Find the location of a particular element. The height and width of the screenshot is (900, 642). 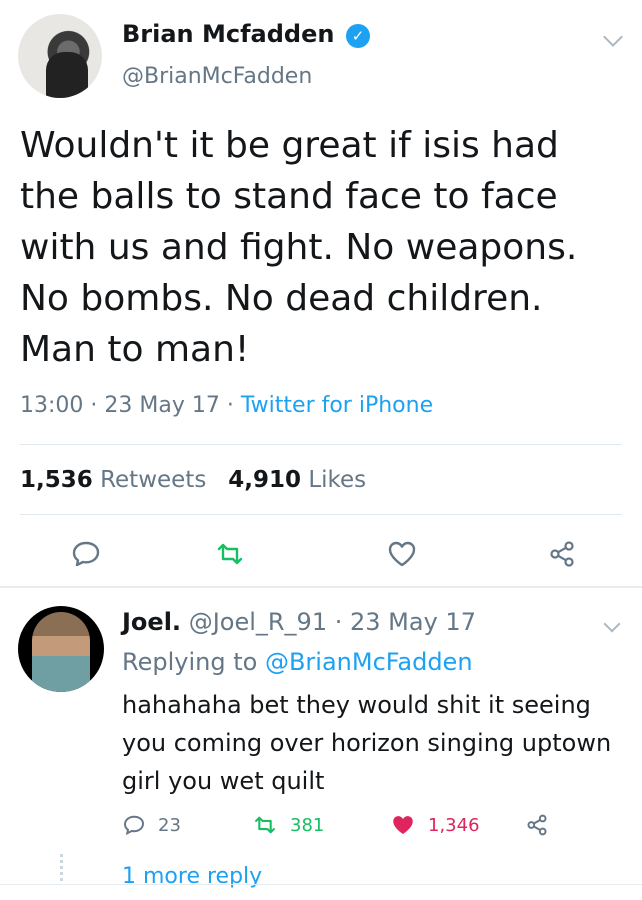

tweet-date: 23 May 17 is located at coordinates (162, 405).